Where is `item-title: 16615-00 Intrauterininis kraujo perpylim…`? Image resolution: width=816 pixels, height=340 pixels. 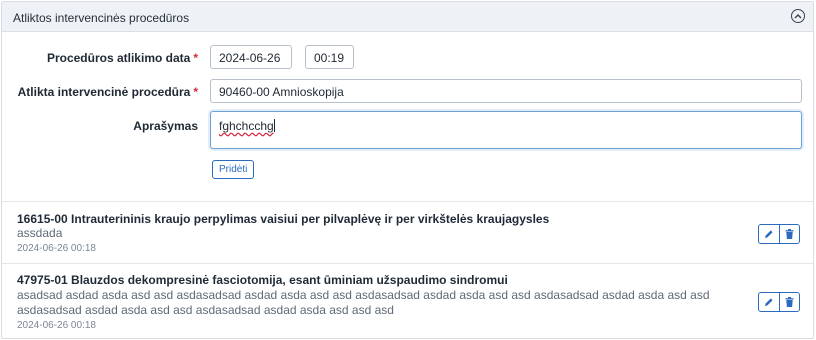 item-title: 16615-00 Intrauterininis kraujo perpylim… is located at coordinates (283, 219).